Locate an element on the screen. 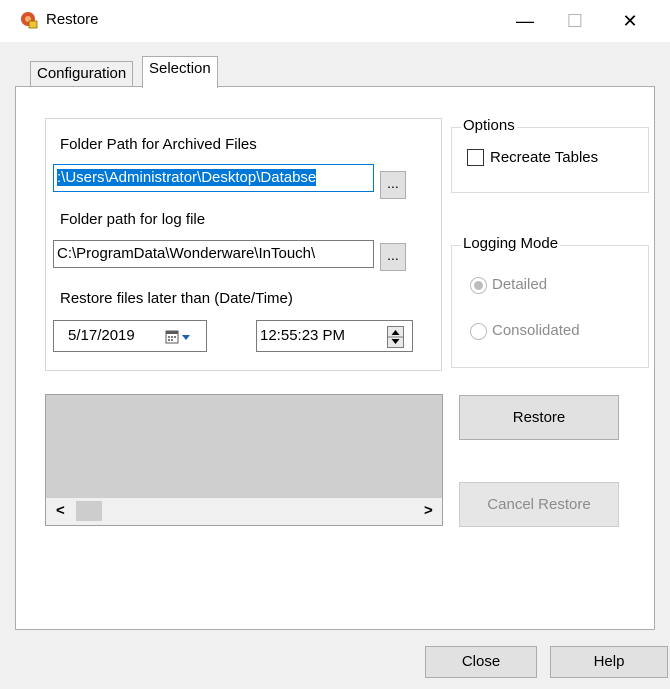 The image size is (670, 689). consolidated-label: Consolidated is located at coordinates (536, 330).